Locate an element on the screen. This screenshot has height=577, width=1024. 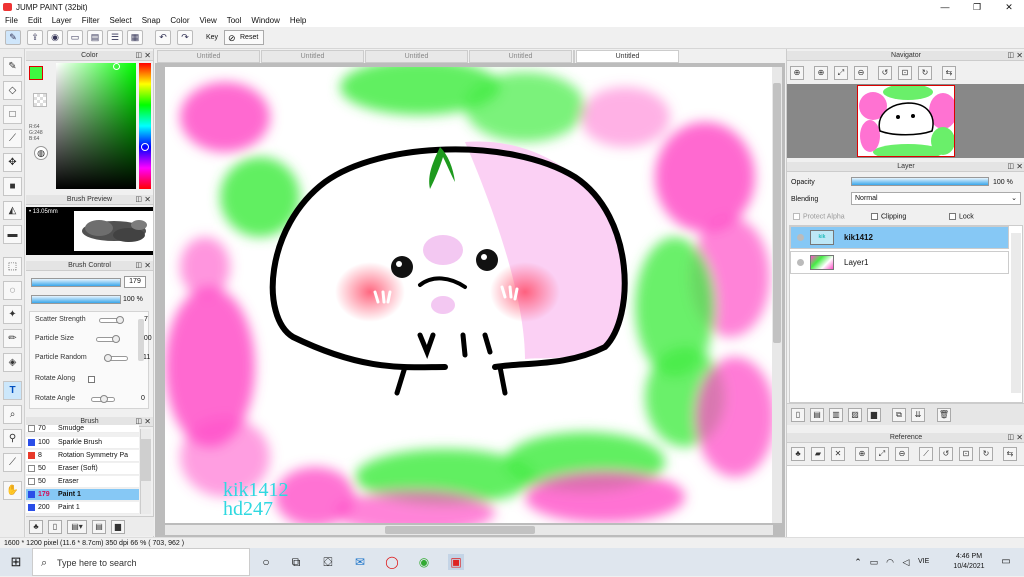
reset-button: ⊘ Reset is located at coordinates (244, 37).